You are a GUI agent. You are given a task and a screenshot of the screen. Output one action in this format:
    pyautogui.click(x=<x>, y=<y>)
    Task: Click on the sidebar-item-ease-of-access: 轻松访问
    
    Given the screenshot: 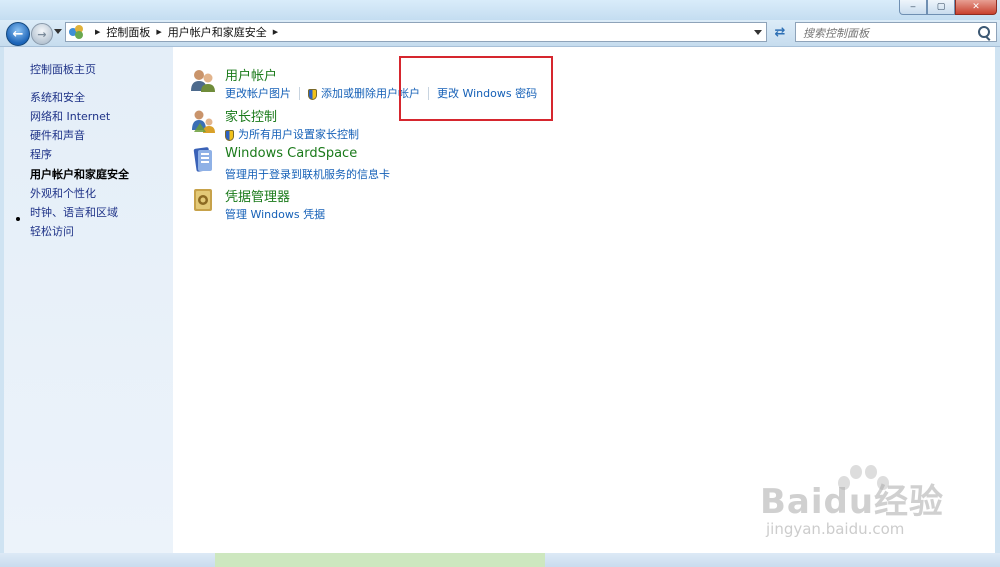 What is the action you would take?
    pyautogui.click(x=52, y=231)
    